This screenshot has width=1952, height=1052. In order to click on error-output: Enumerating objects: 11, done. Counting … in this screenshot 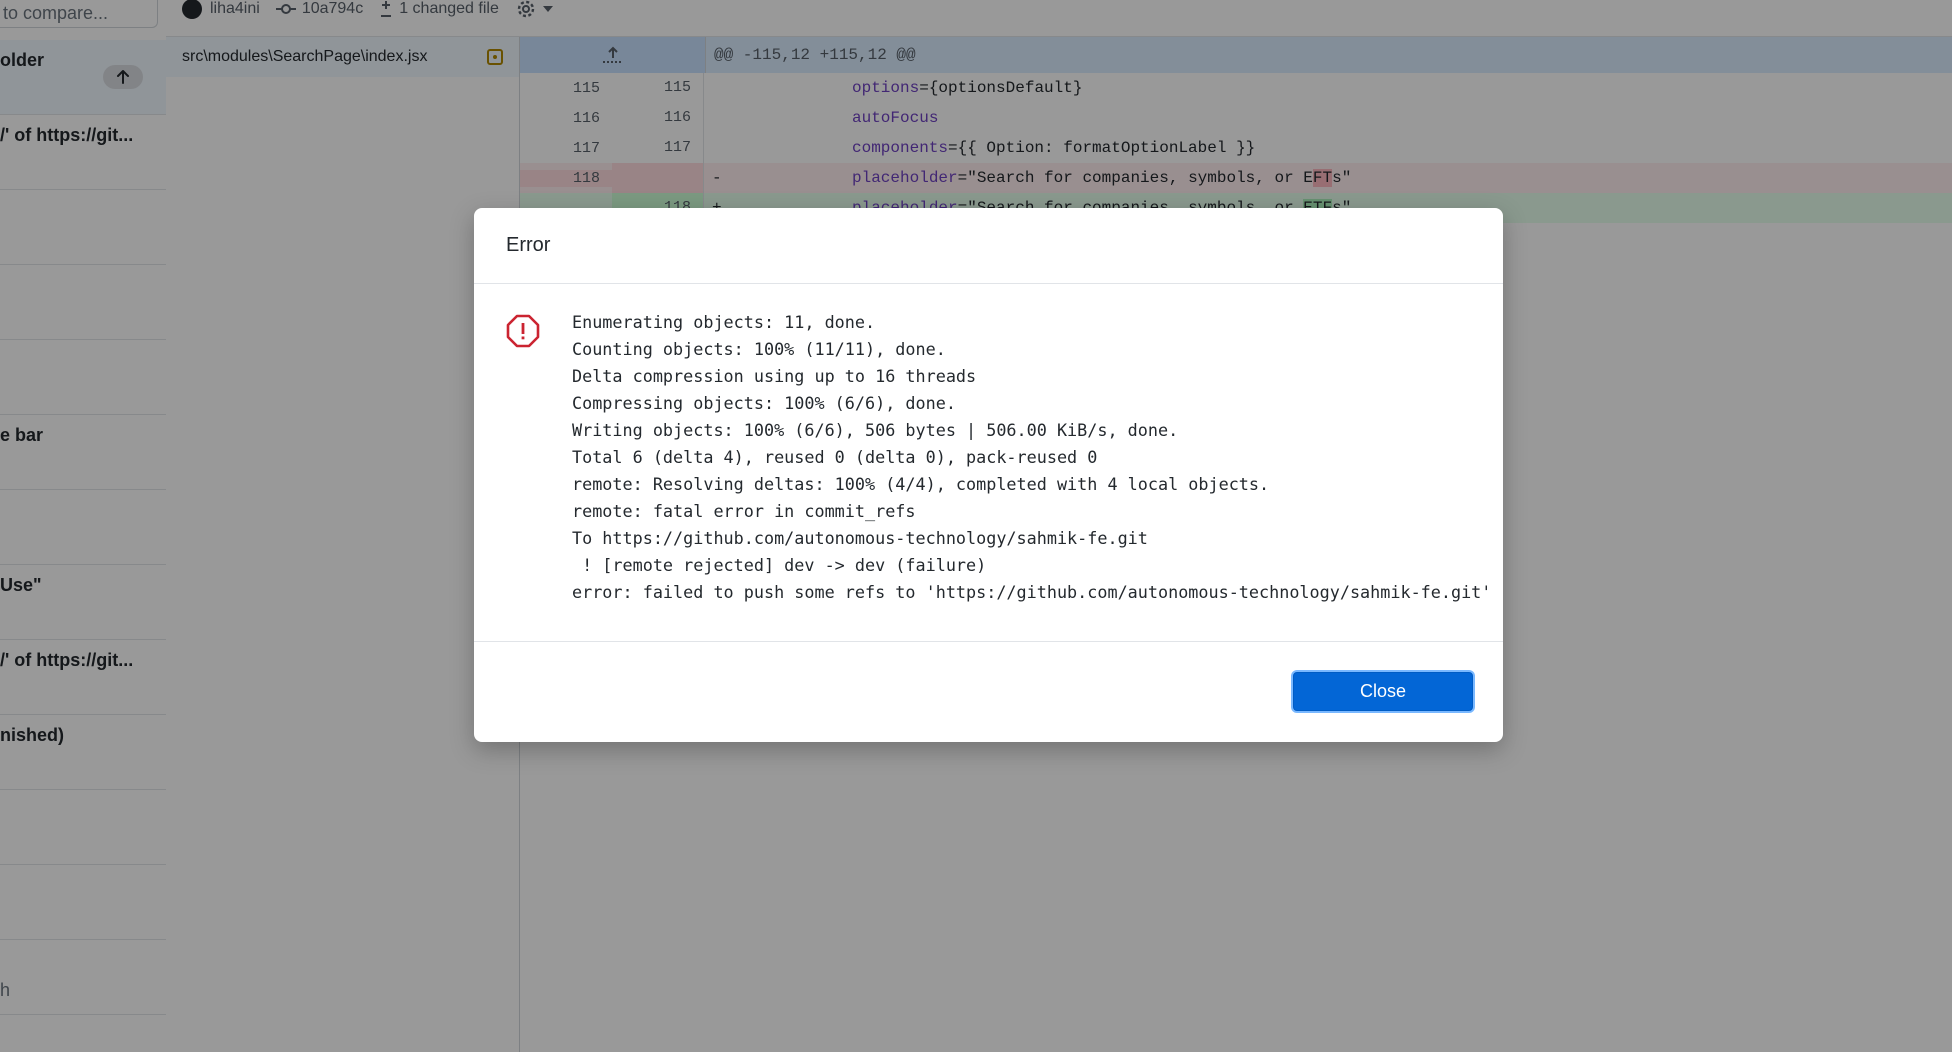, I will do `click(1032, 457)`.